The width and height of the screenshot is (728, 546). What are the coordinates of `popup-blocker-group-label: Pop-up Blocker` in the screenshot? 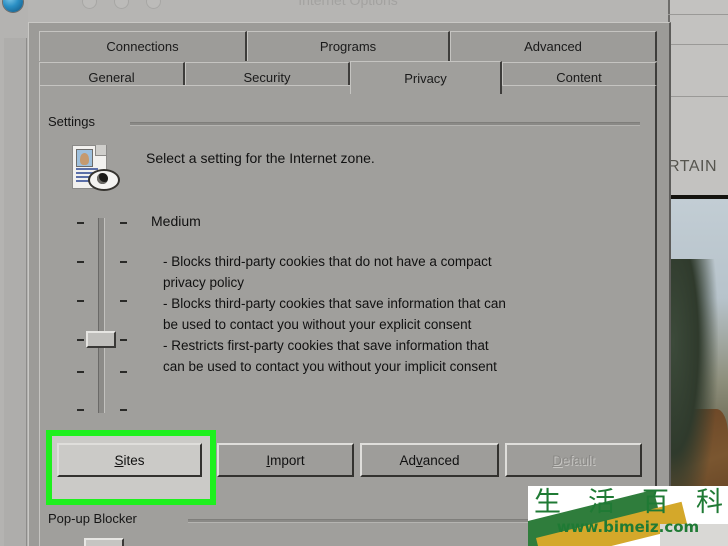 It's located at (92, 518).